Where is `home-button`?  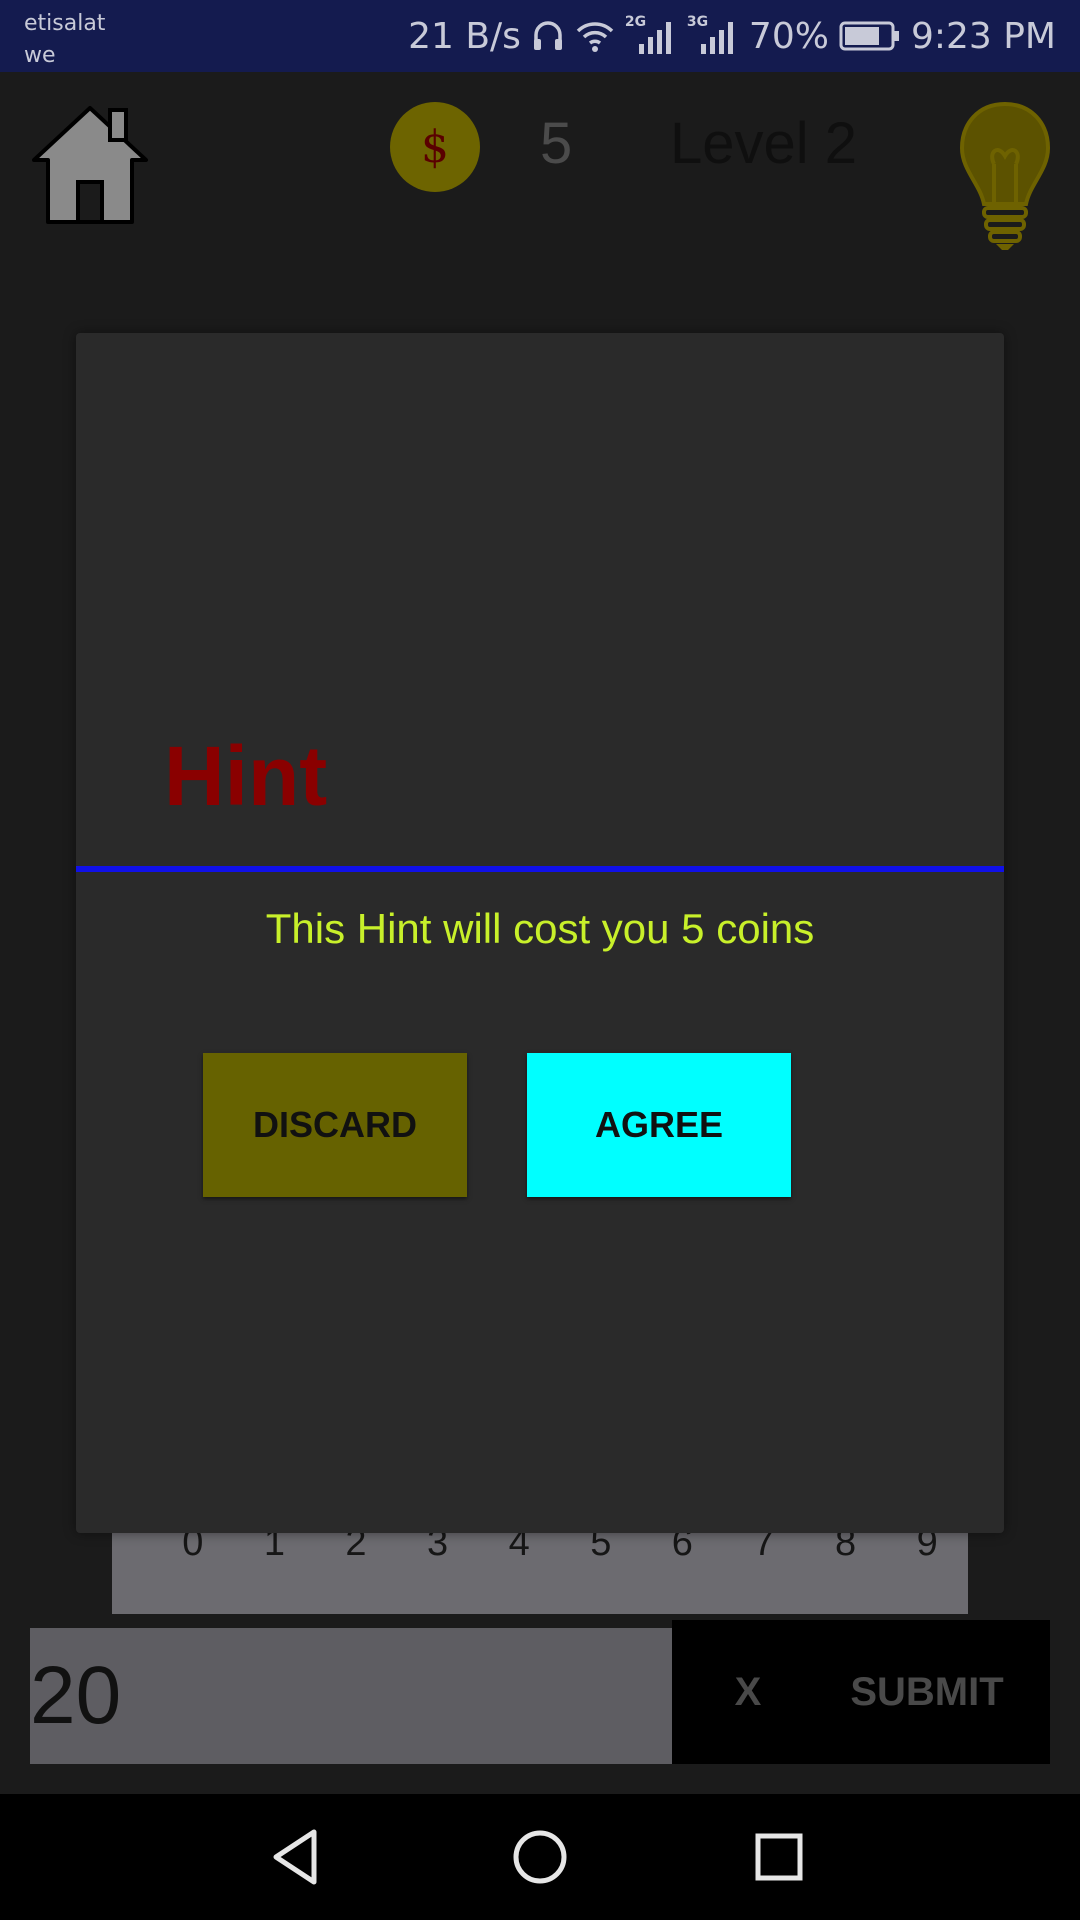 home-button is located at coordinates (90, 165).